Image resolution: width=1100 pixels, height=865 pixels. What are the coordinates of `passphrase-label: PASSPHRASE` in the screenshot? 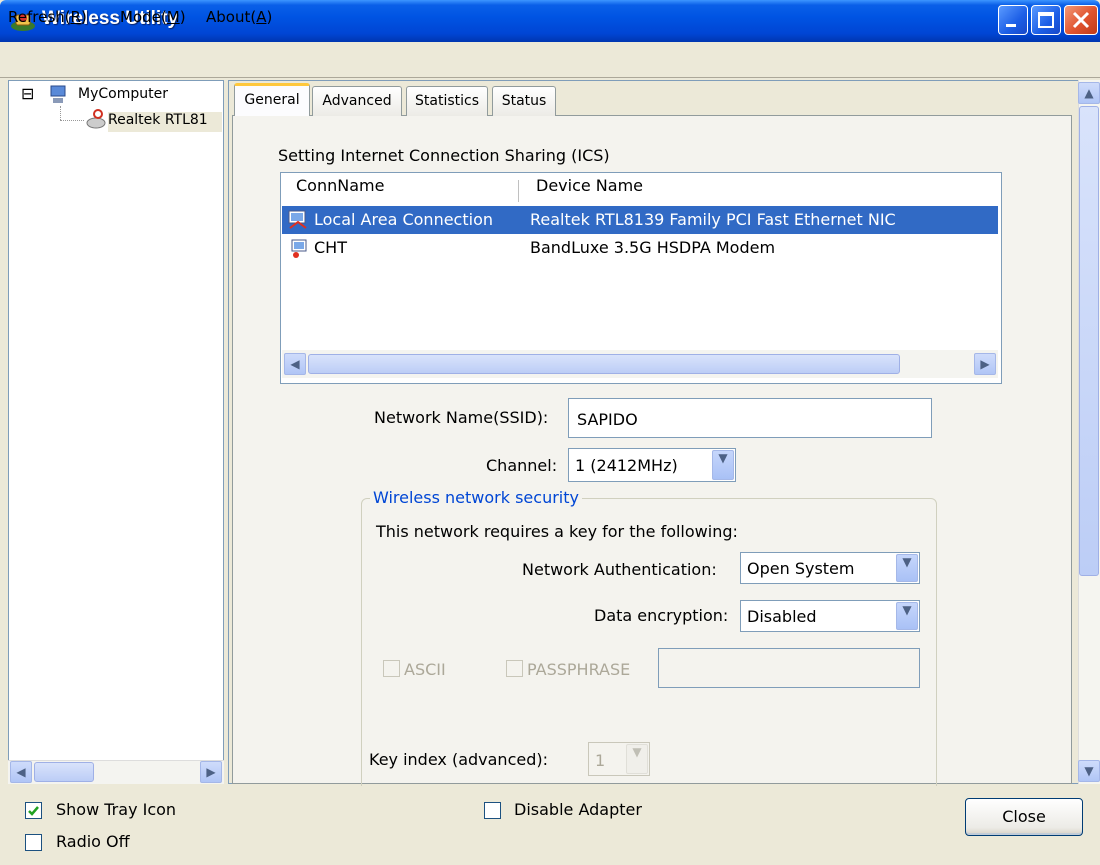 It's located at (579, 669).